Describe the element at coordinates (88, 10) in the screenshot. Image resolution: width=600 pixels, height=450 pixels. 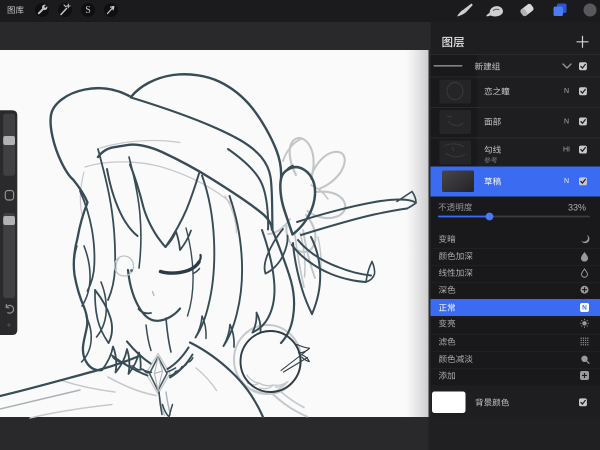
I see `svg-text: S` at that location.